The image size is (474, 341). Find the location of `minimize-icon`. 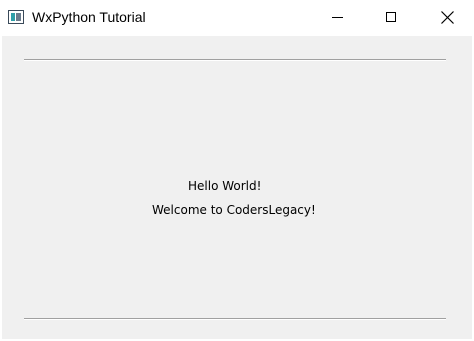

minimize-icon is located at coordinates (337, 17).